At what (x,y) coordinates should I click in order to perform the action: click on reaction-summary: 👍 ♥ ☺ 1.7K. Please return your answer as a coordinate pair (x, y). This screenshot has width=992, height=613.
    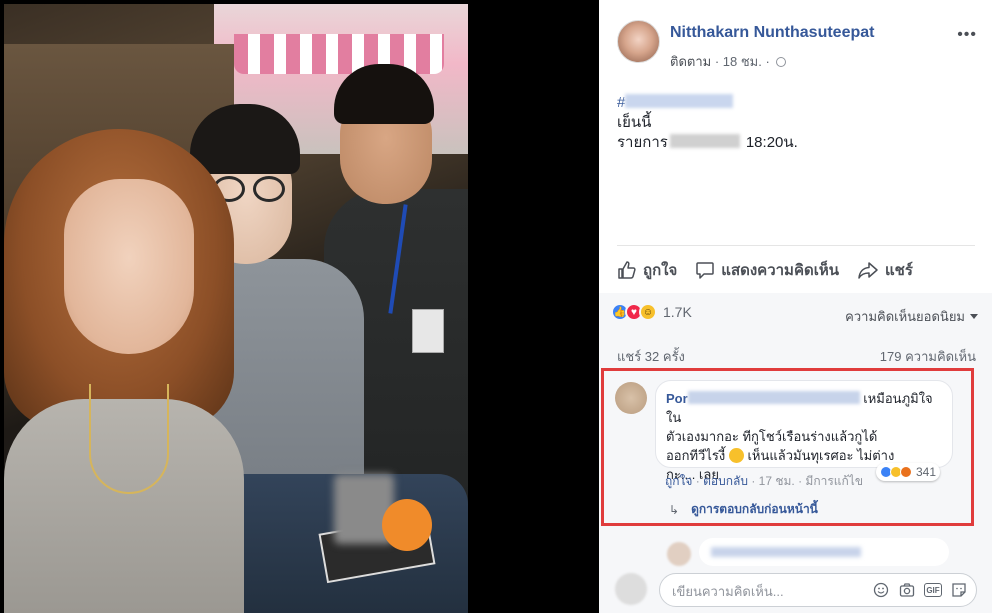
    Looking at the image, I should click on (651, 312).